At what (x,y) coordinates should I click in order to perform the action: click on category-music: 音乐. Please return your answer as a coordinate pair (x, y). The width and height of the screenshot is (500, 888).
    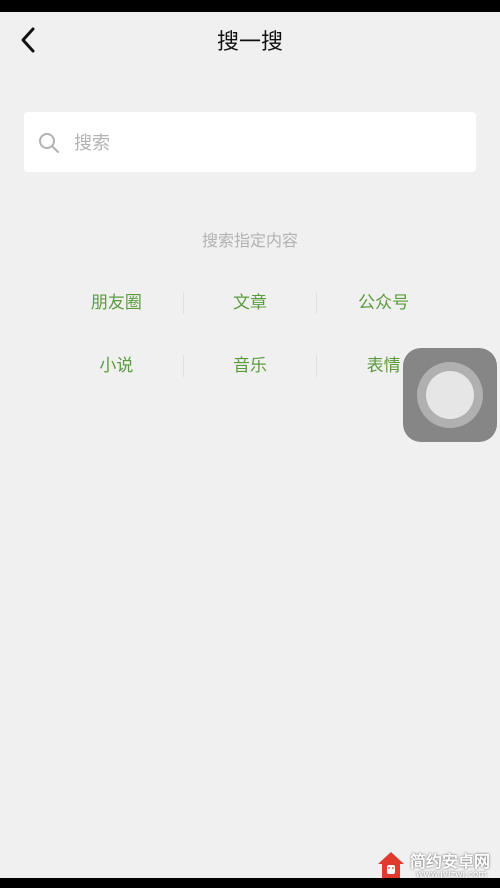
    Looking at the image, I should click on (250, 366).